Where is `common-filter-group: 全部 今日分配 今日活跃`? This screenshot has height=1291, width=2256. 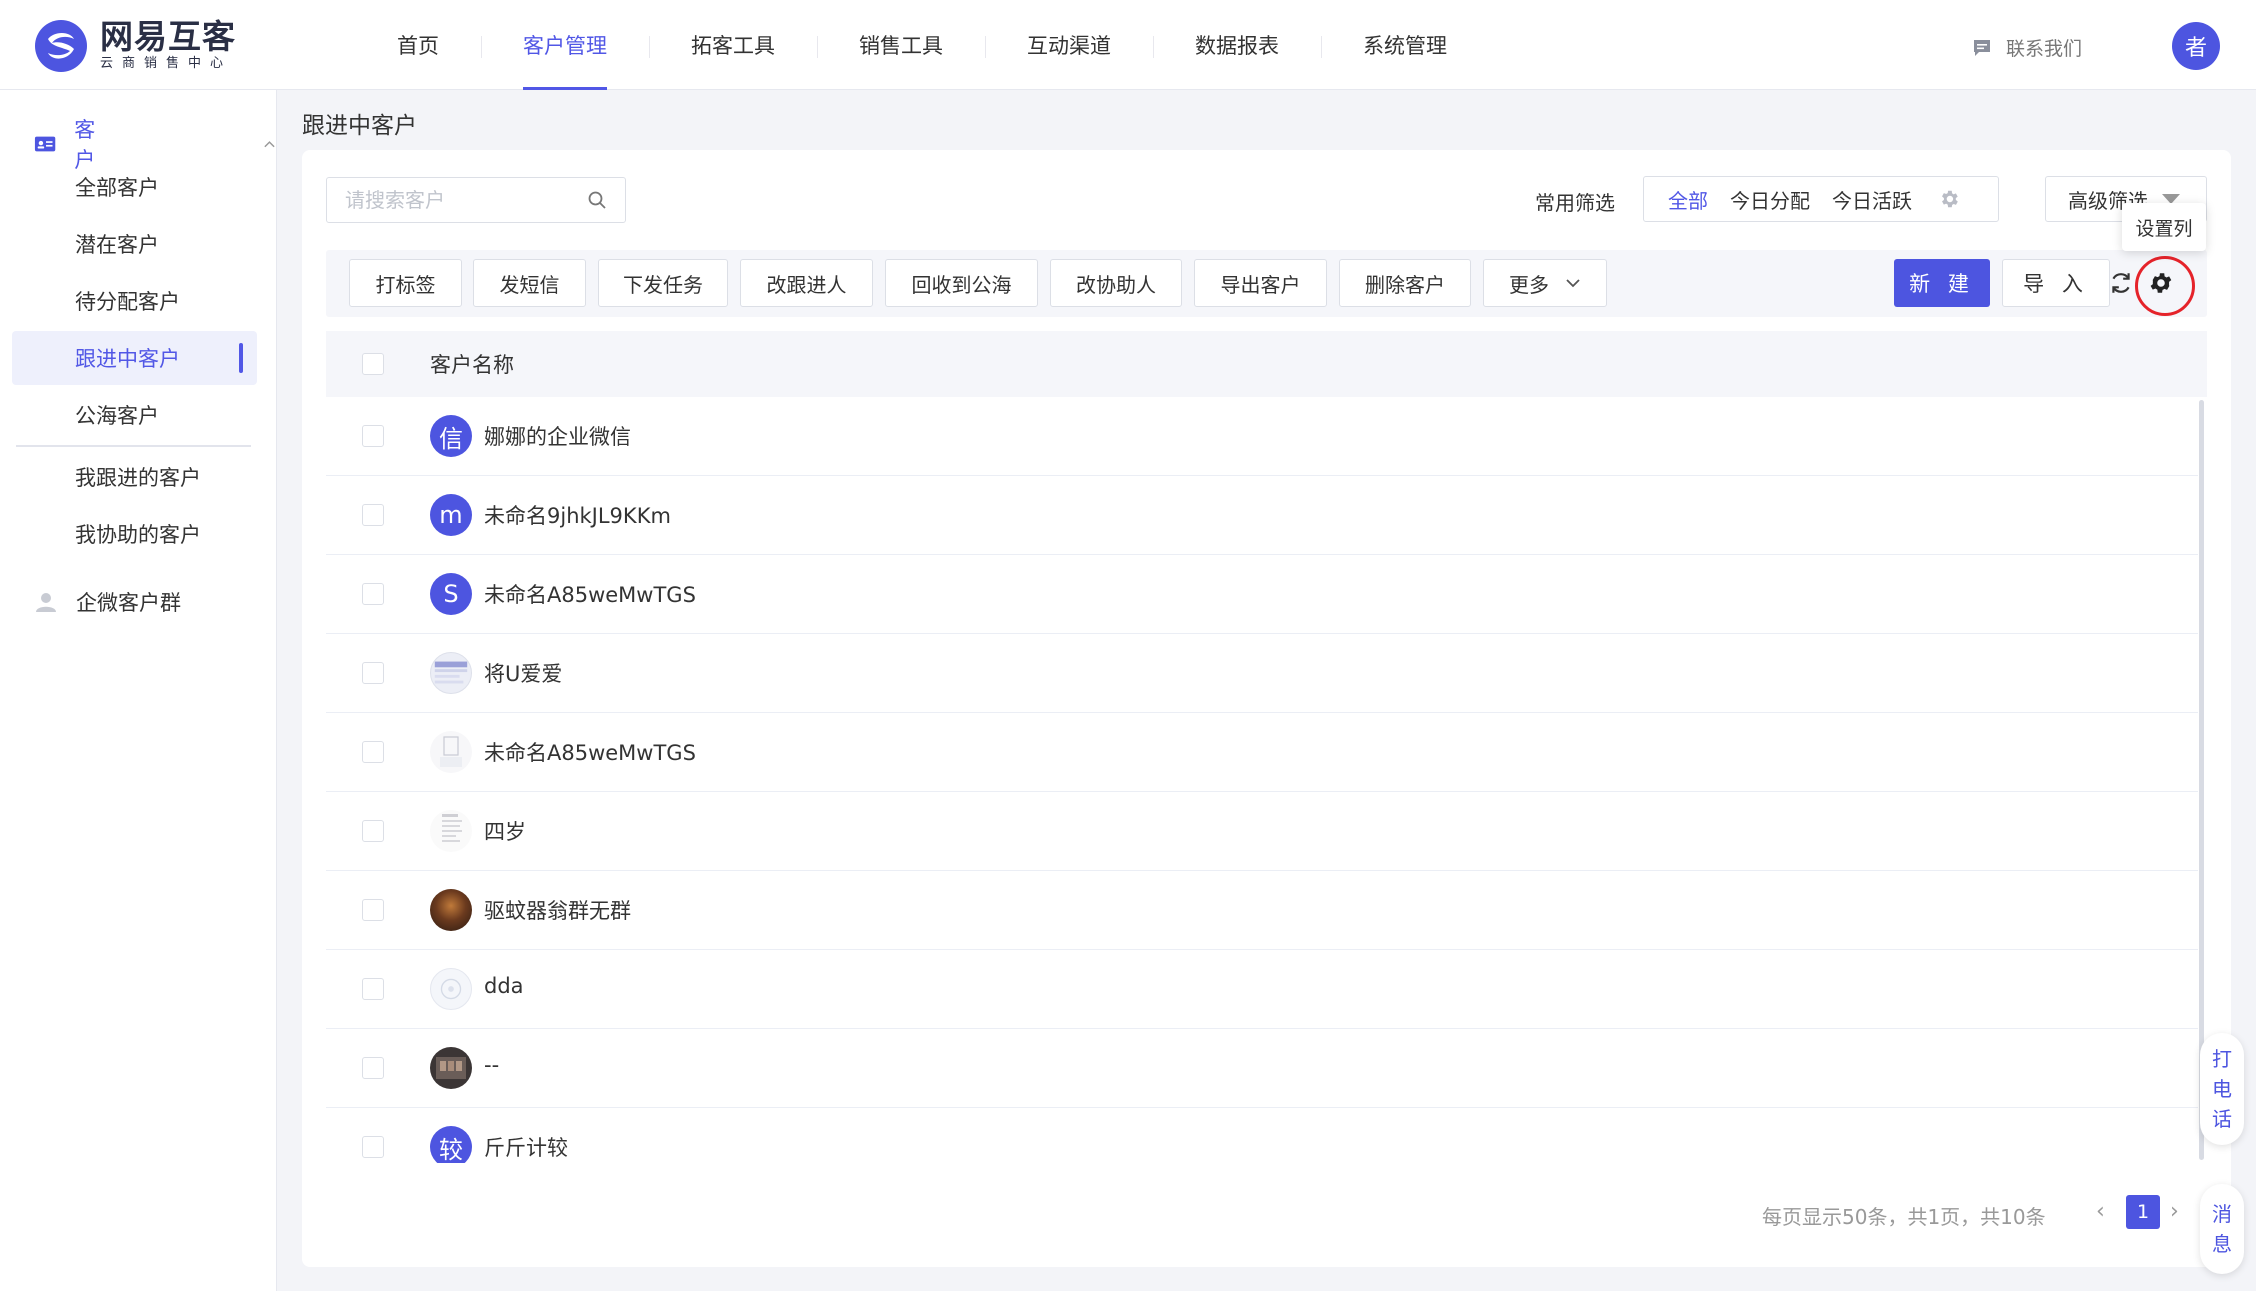 common-filter-group: 全部 今日分配 今日活跃 is located at coordinates (1821, 199).